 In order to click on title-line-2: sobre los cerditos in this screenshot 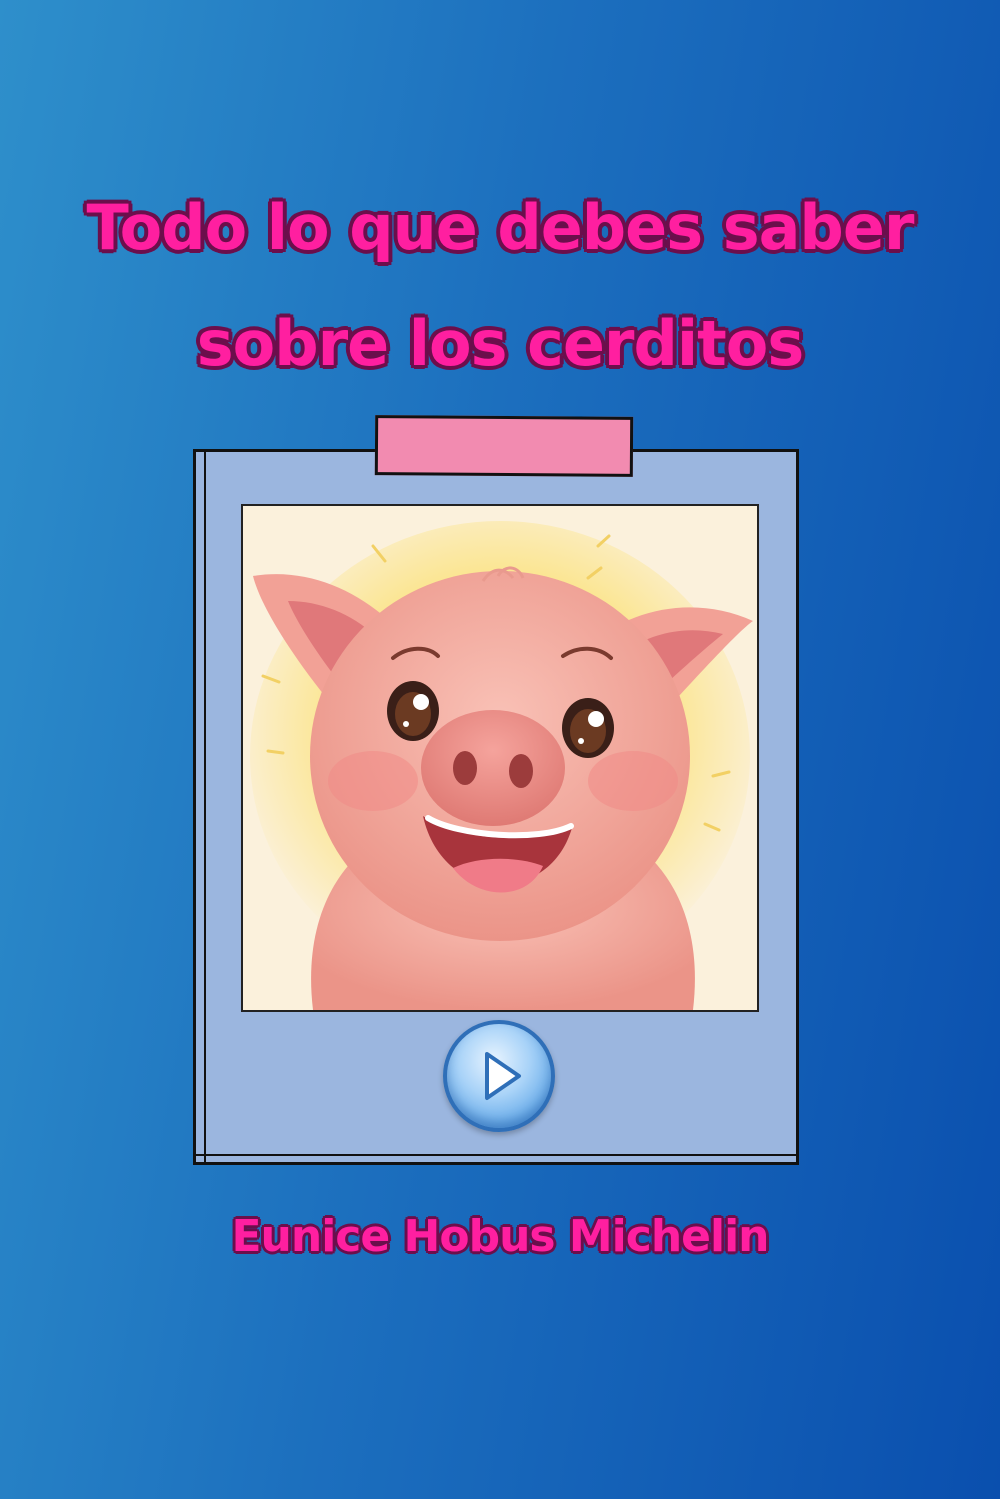, I will do `click(500, 343)`.